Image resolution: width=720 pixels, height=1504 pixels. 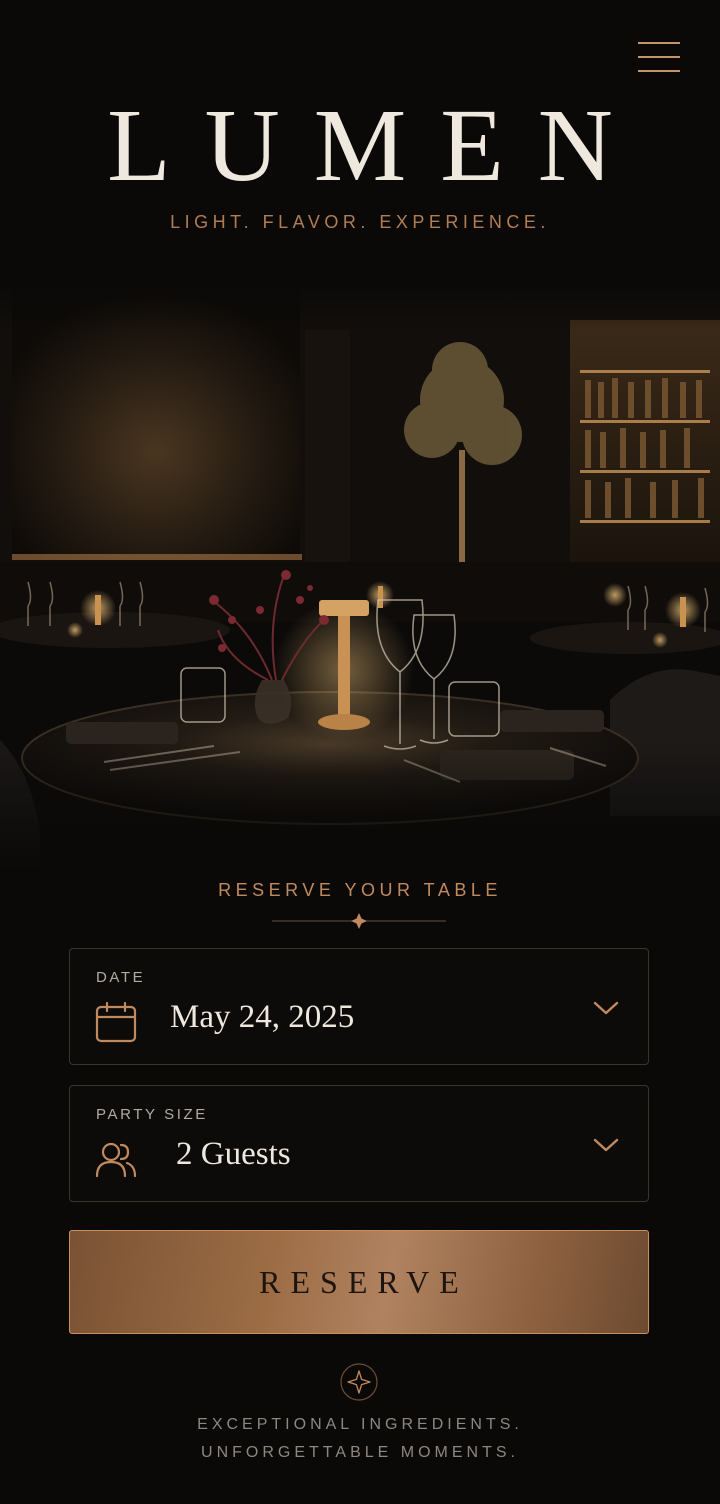 What do you see at coordinates (360, 1452) in the screenshot?
I see `footer-line-2: UNFORGETTABLE MOMENTS.` at bounding box center [360, 1452].